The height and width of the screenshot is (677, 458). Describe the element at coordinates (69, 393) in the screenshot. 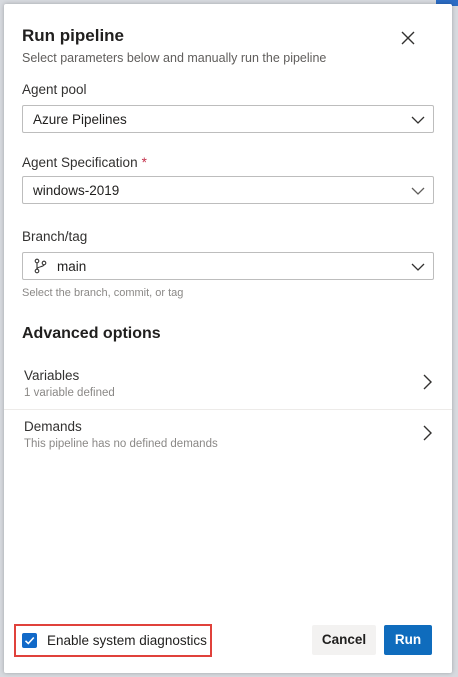

I see `variables-subtitle: 1 variable defined` at that location.